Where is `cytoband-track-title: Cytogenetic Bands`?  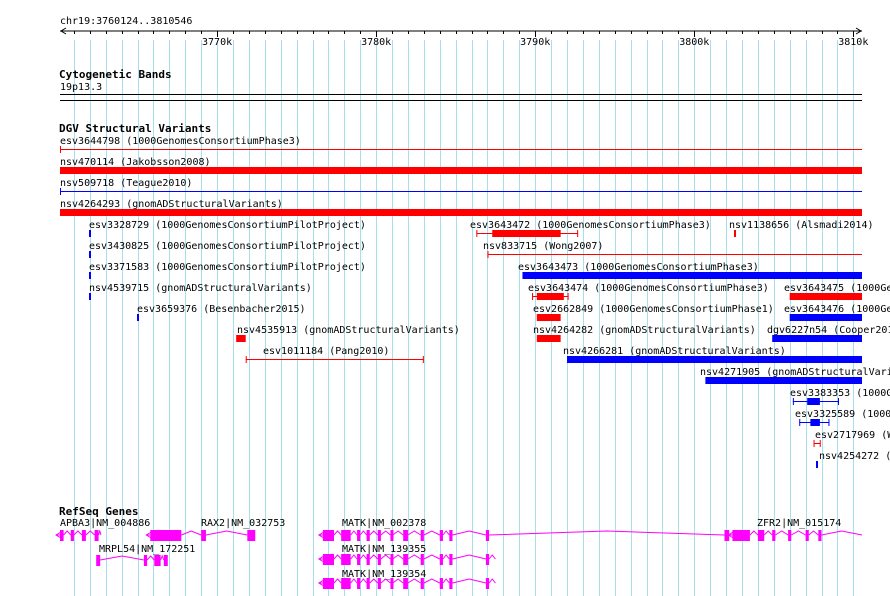 cytoband-track-title: Cytogenetic Bands is located at coordinates (115, 74).